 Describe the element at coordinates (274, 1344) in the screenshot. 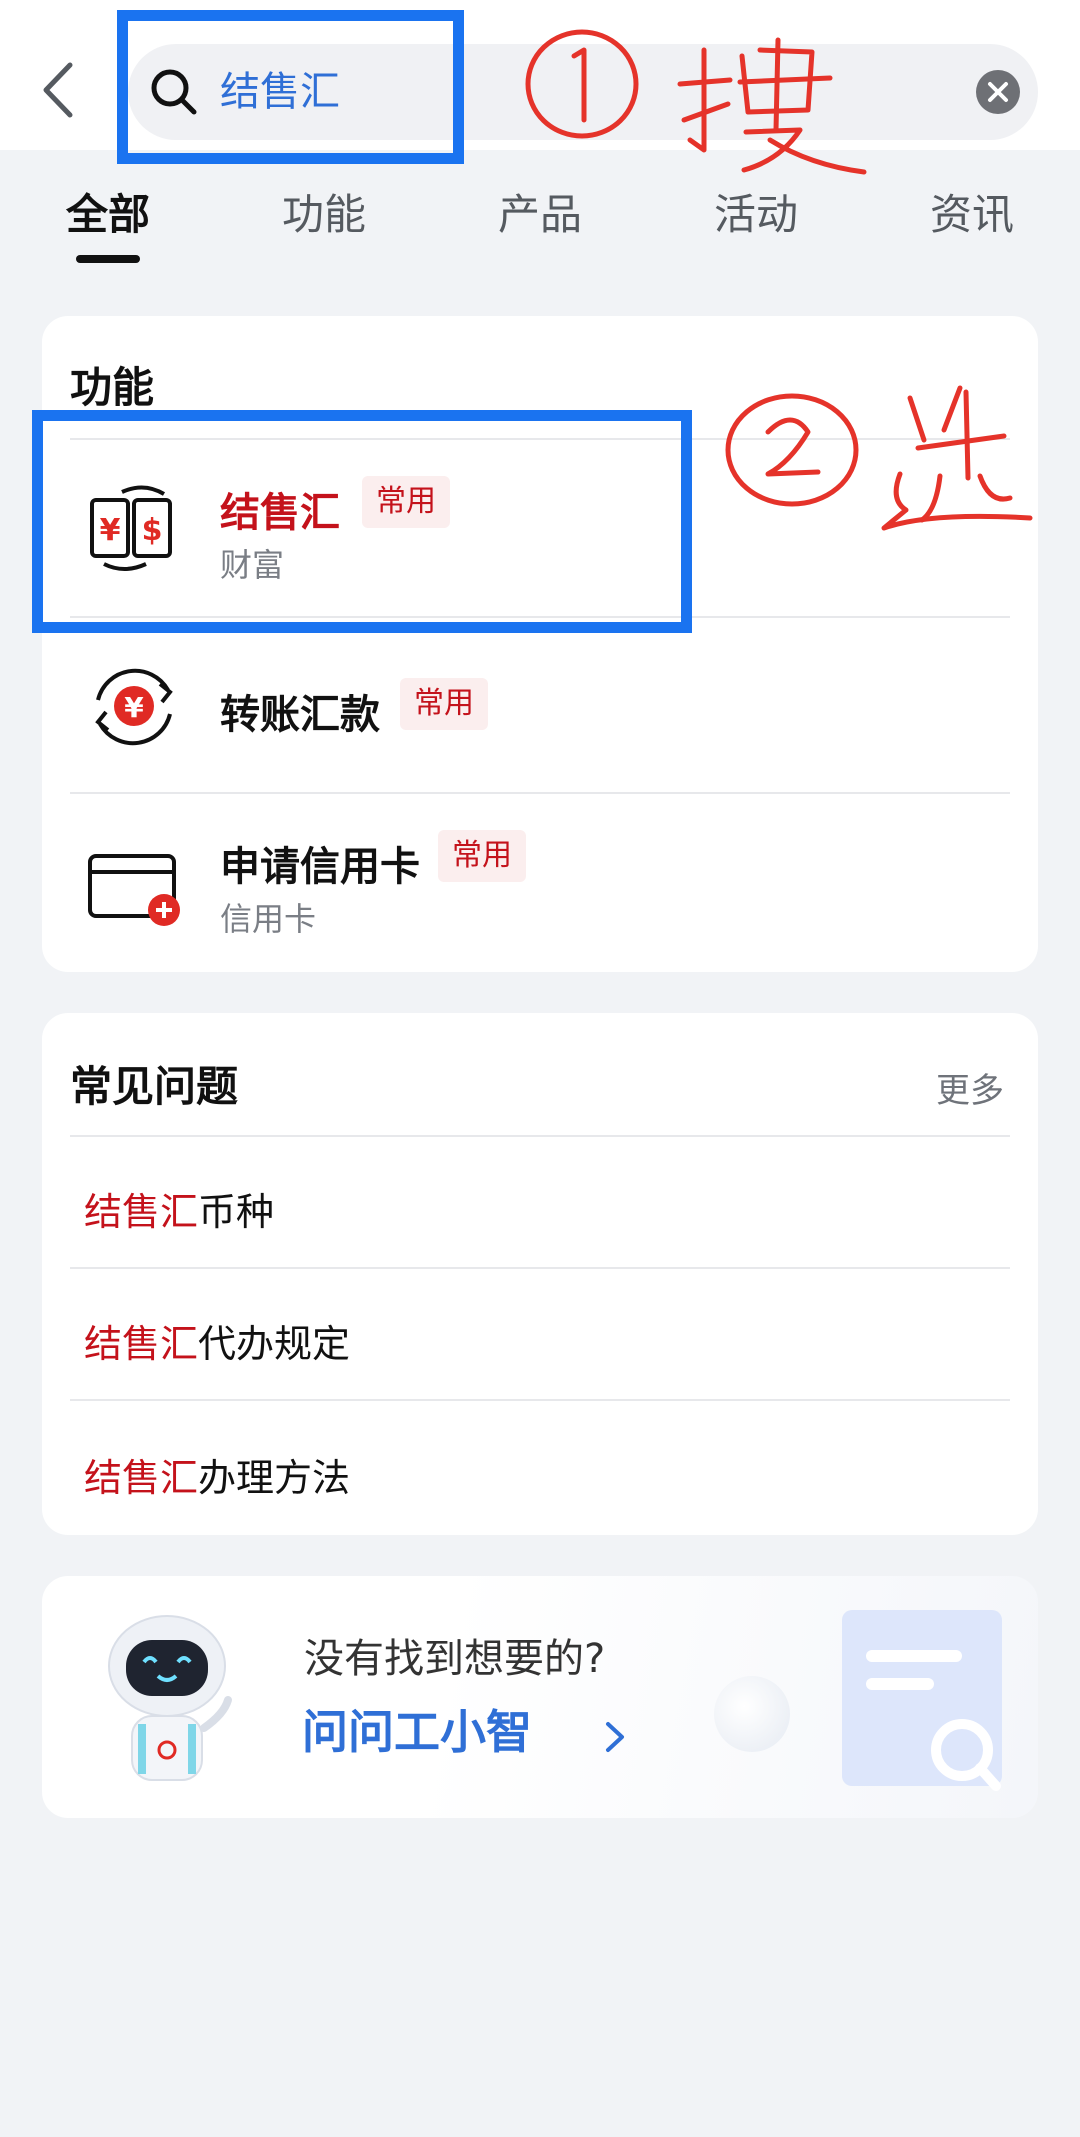

I see `faq-text: 代办规定` at that location.